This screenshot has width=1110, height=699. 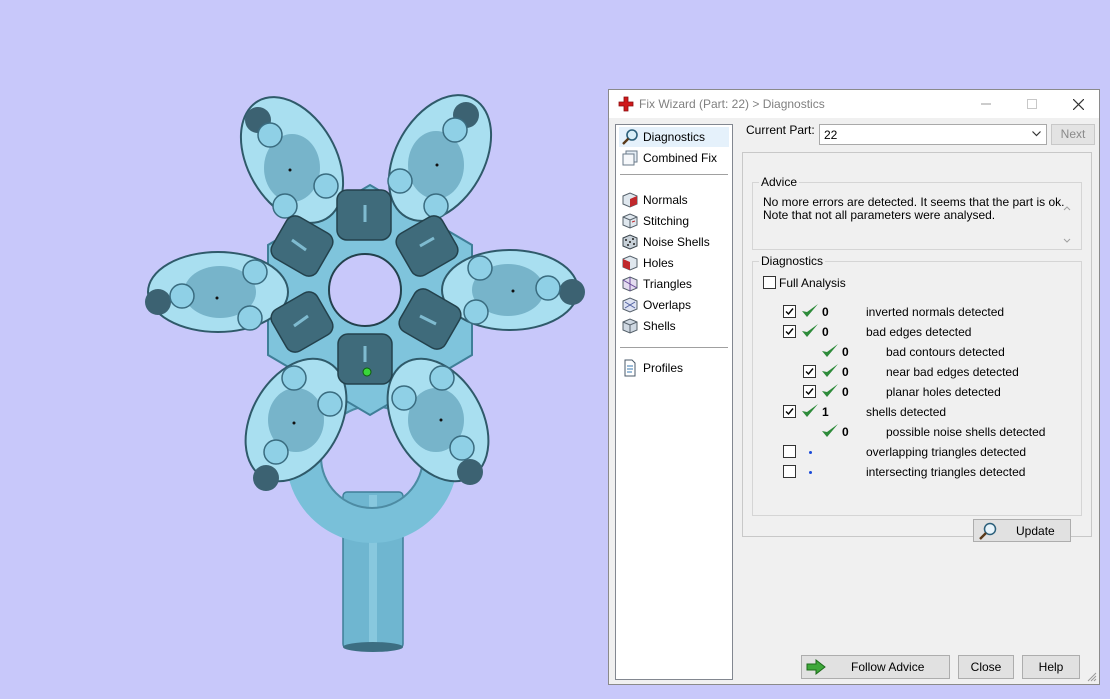 I want to click on holes-cube-icon, so click(x=630, y=263).